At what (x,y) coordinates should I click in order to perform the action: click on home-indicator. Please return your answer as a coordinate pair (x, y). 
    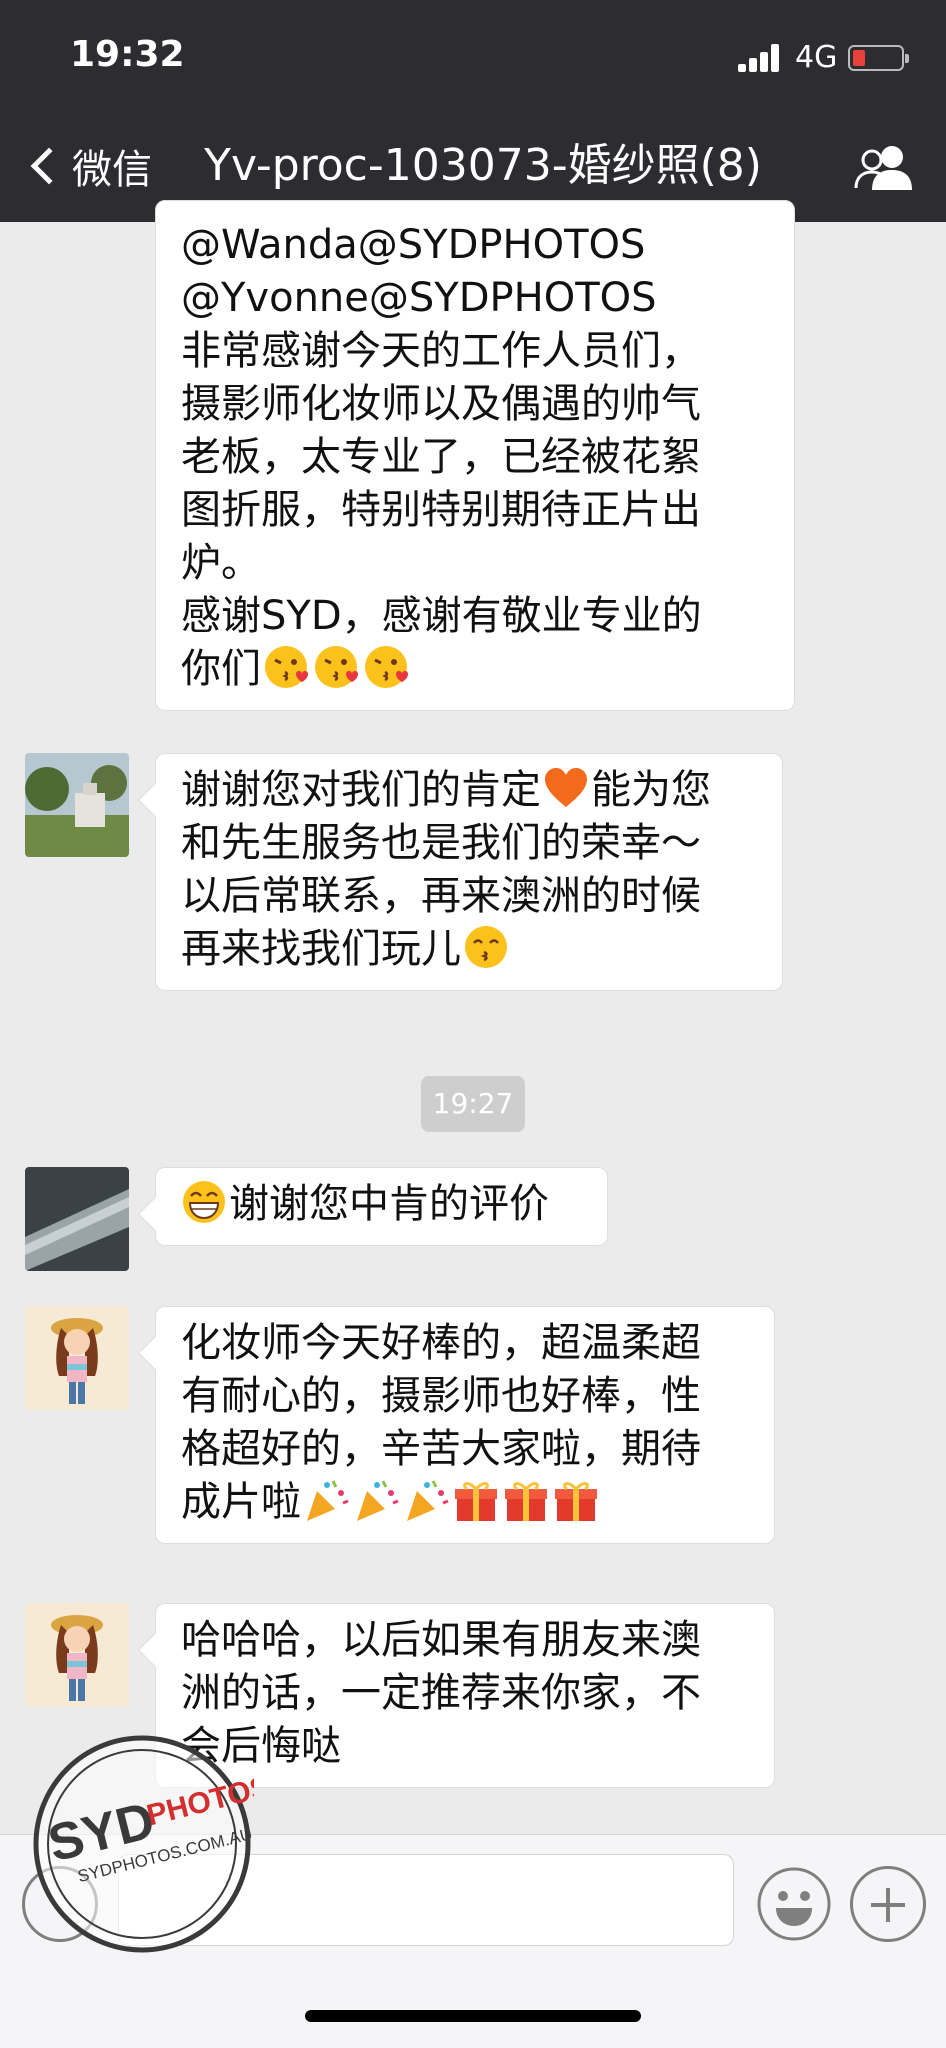
    Looking at the image, I should click on (473, 2016).